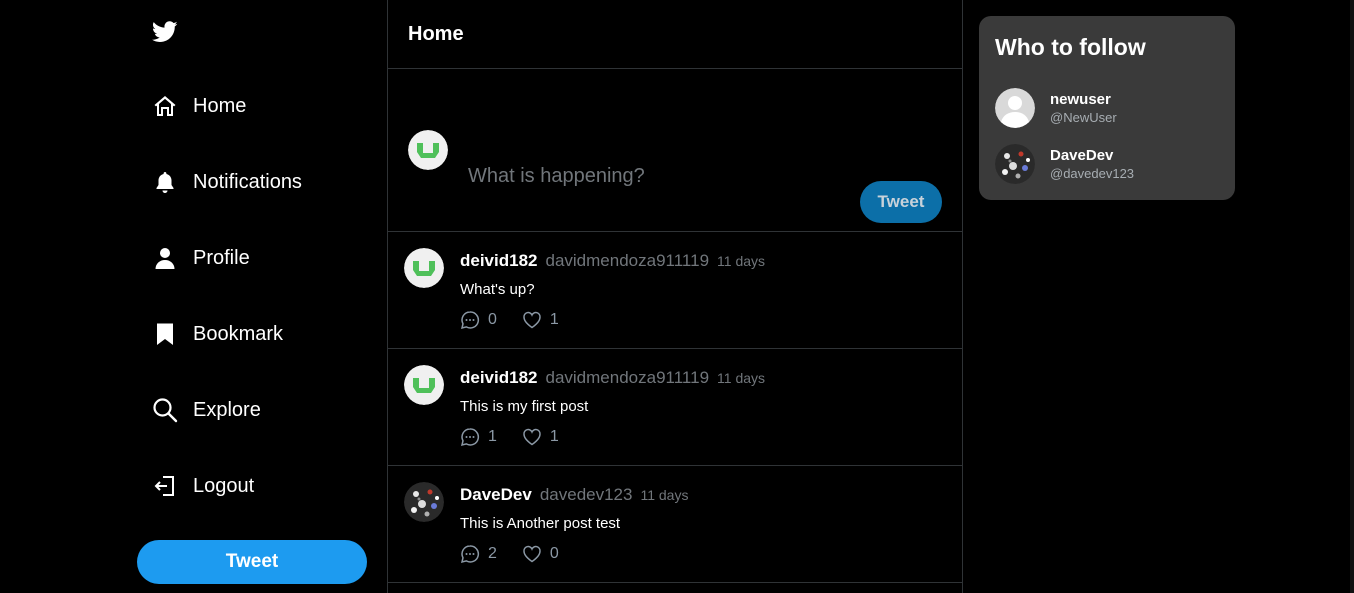 The width and height of the screenshot is (1354, 593). What do you see at coordinates (492, 436) in the screenshot?
I see `comment-count: 1` at bounding box center [492, 436].